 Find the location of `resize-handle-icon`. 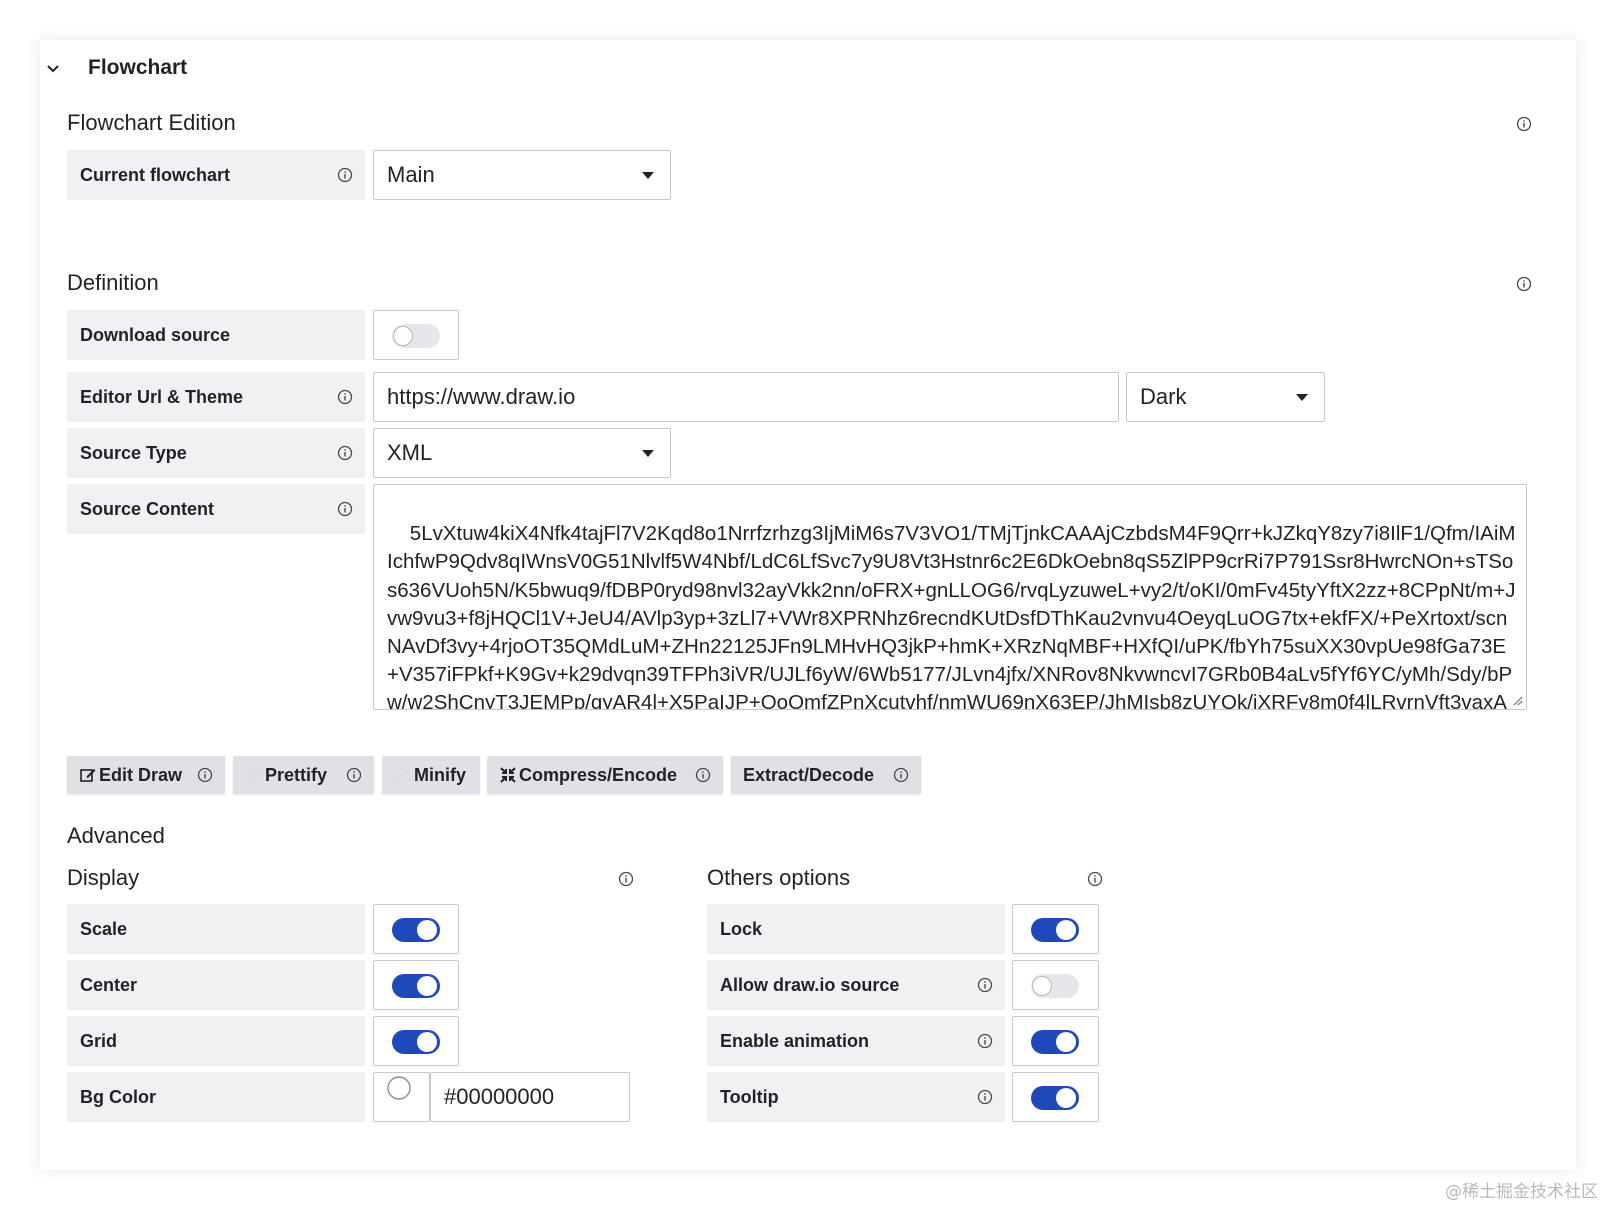

resize-handle-icon is located at coordinates (1517, 700).